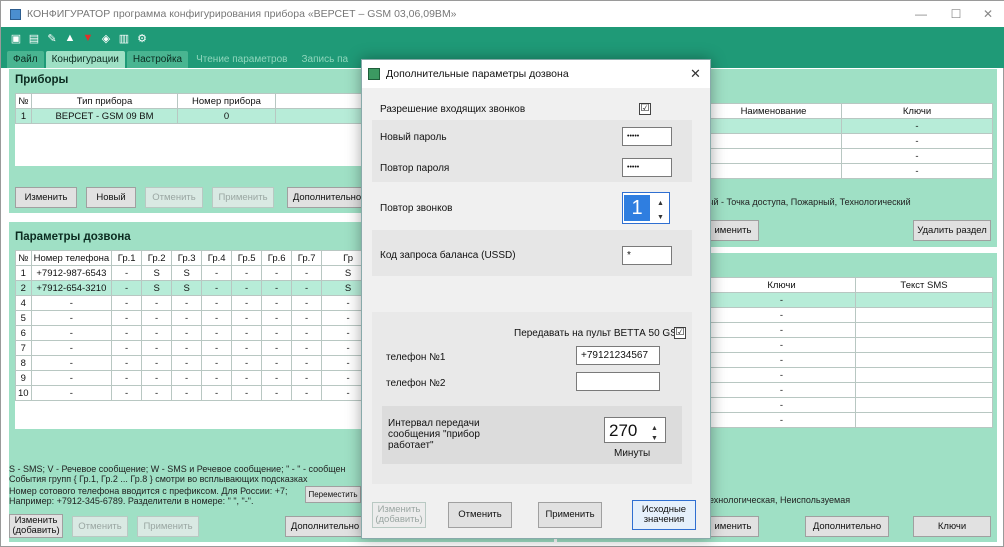 The height and width of the screenshot is (547, 1004). I want to click on dialog-close-icon: ✕, so click(695, 74).